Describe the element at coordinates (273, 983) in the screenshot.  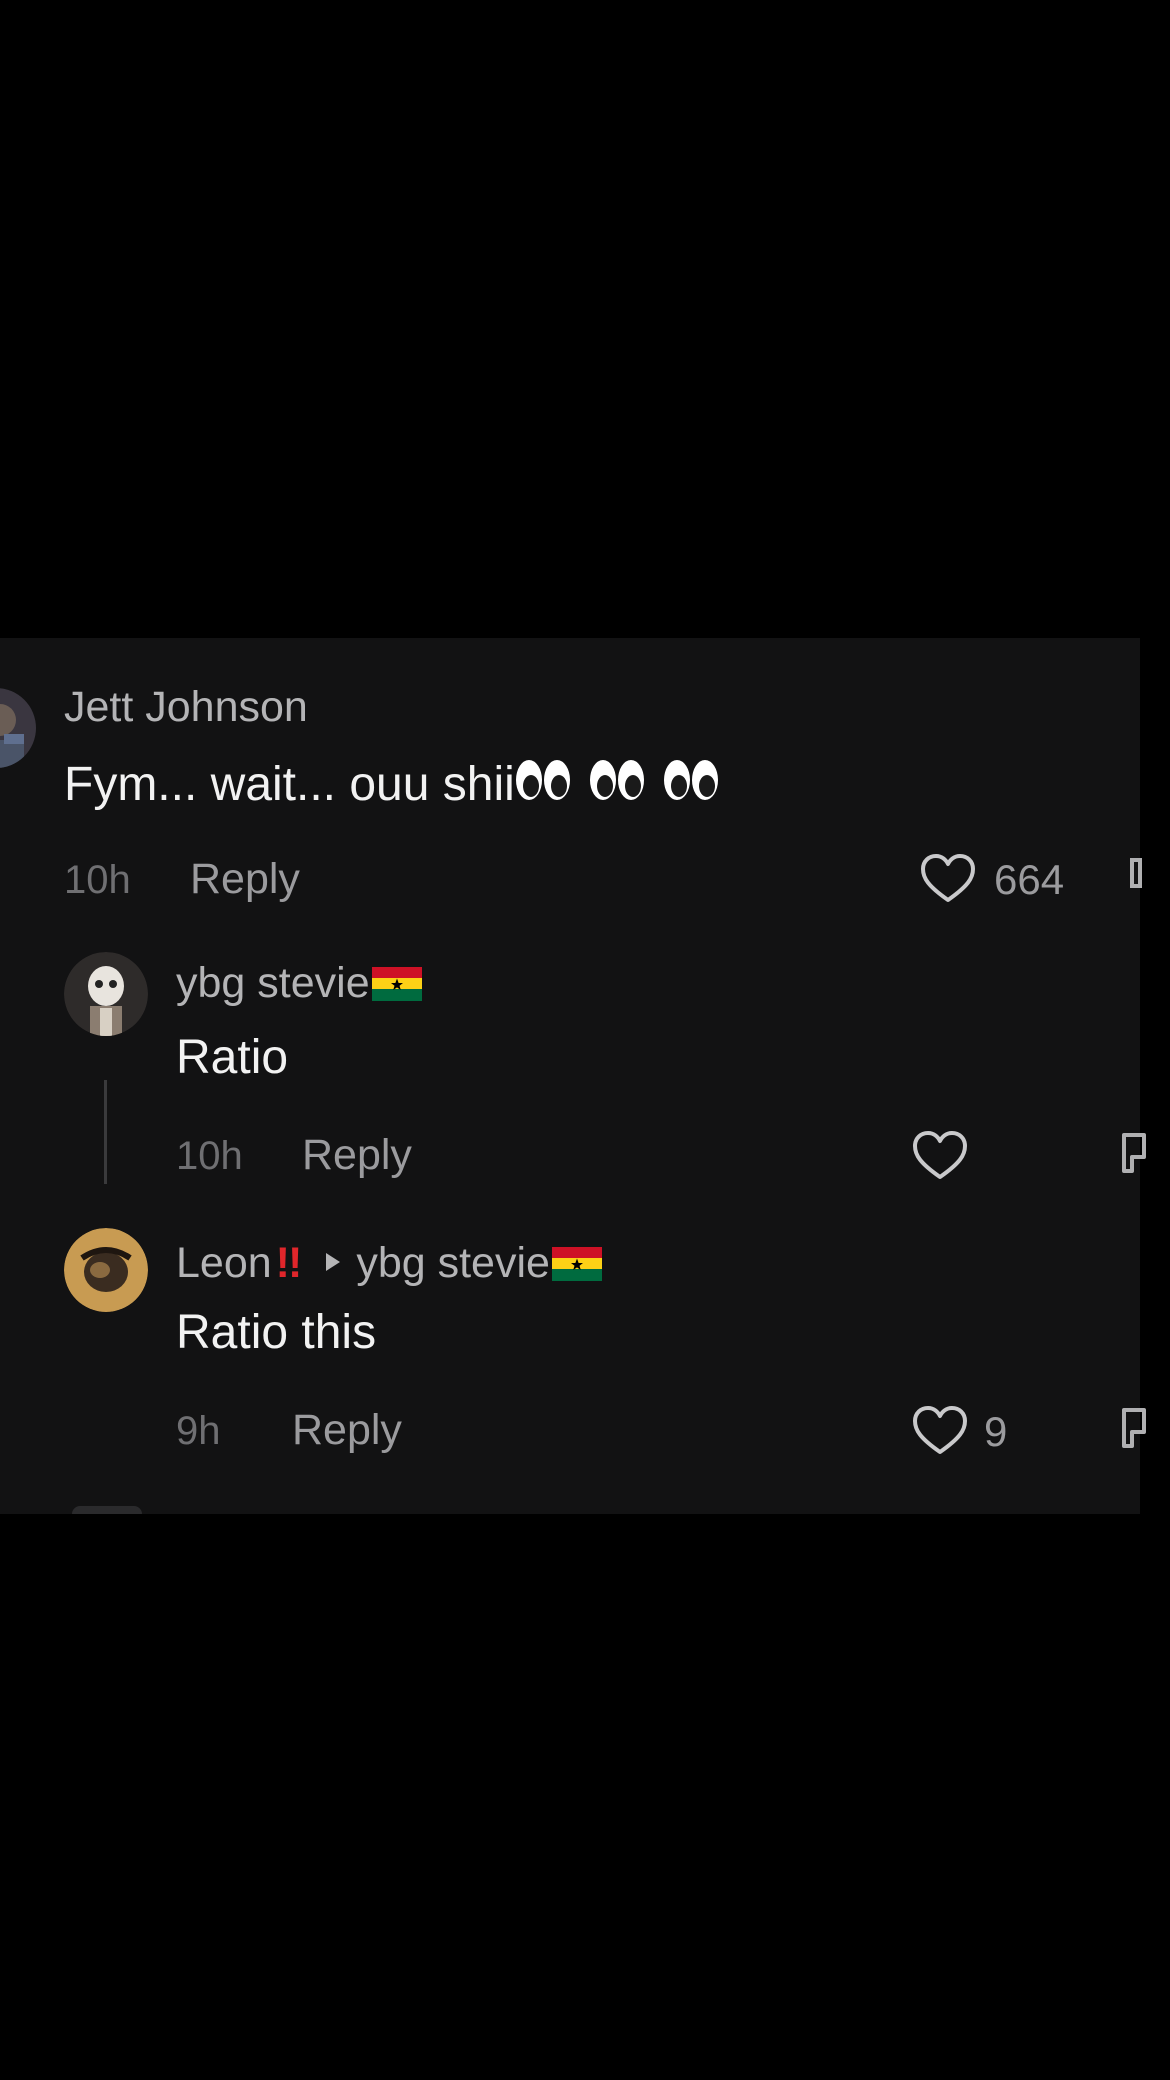
I see `username-text: ybg stevie` at that location.